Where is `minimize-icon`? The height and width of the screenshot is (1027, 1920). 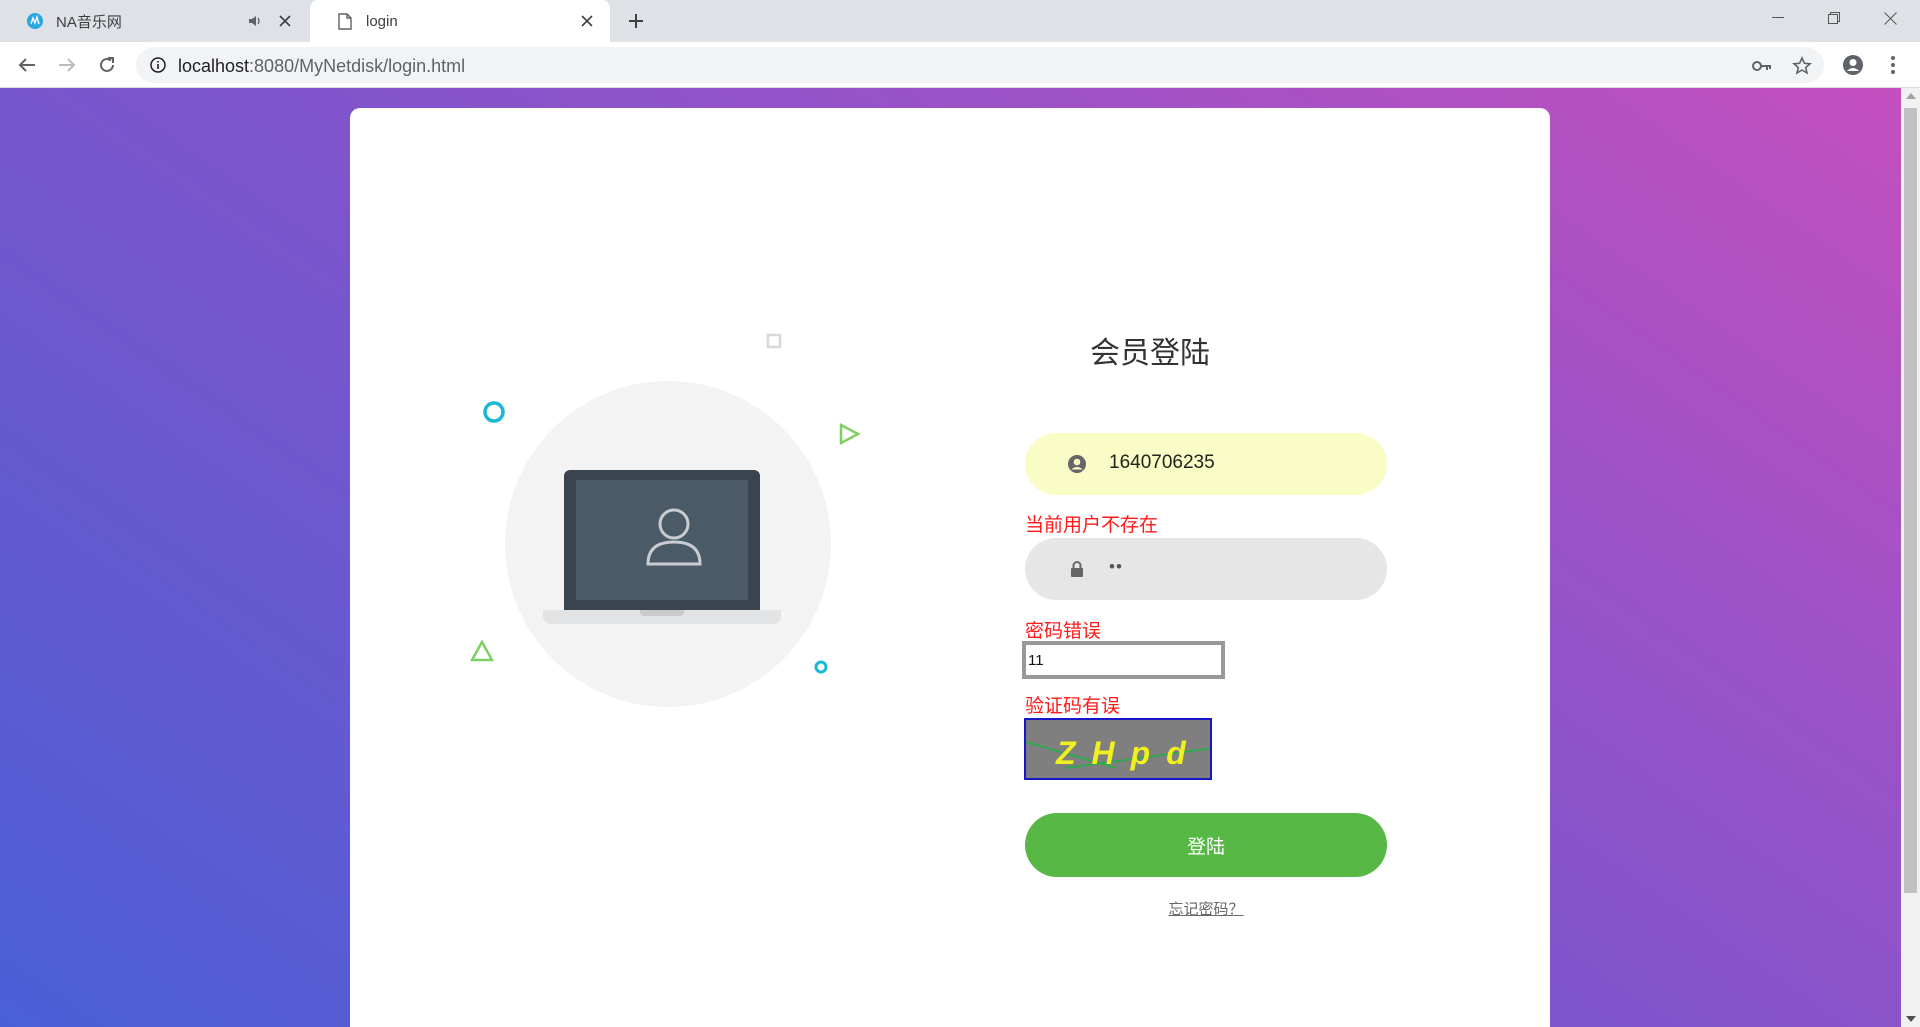 minimize-icon is located at coordinates (1778, 18).